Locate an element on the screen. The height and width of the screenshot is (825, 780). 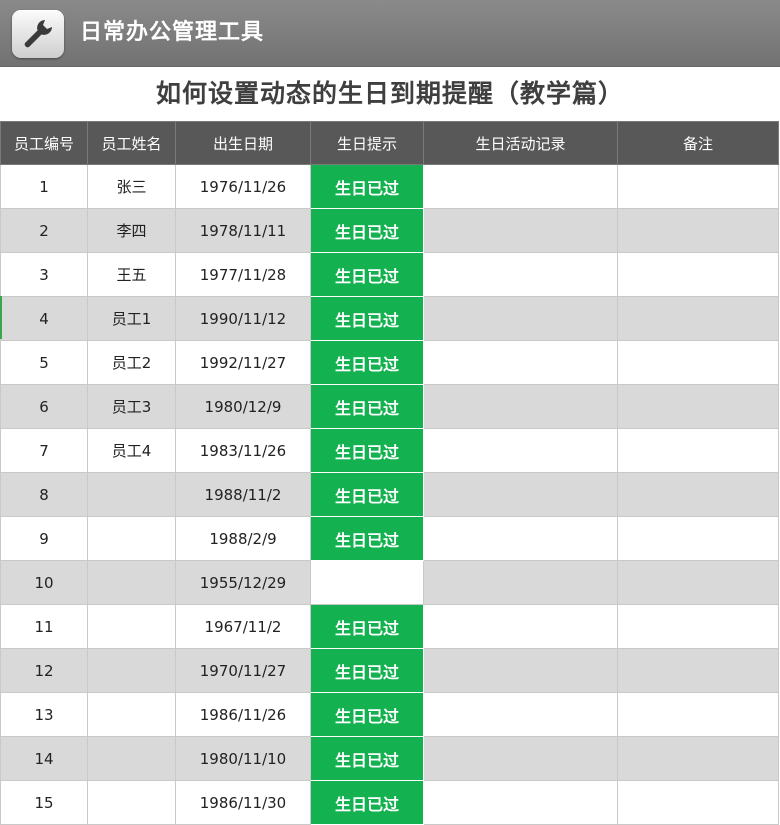
column-header-activity-record: 生日活动记录 is located at coordinates (520, 143).